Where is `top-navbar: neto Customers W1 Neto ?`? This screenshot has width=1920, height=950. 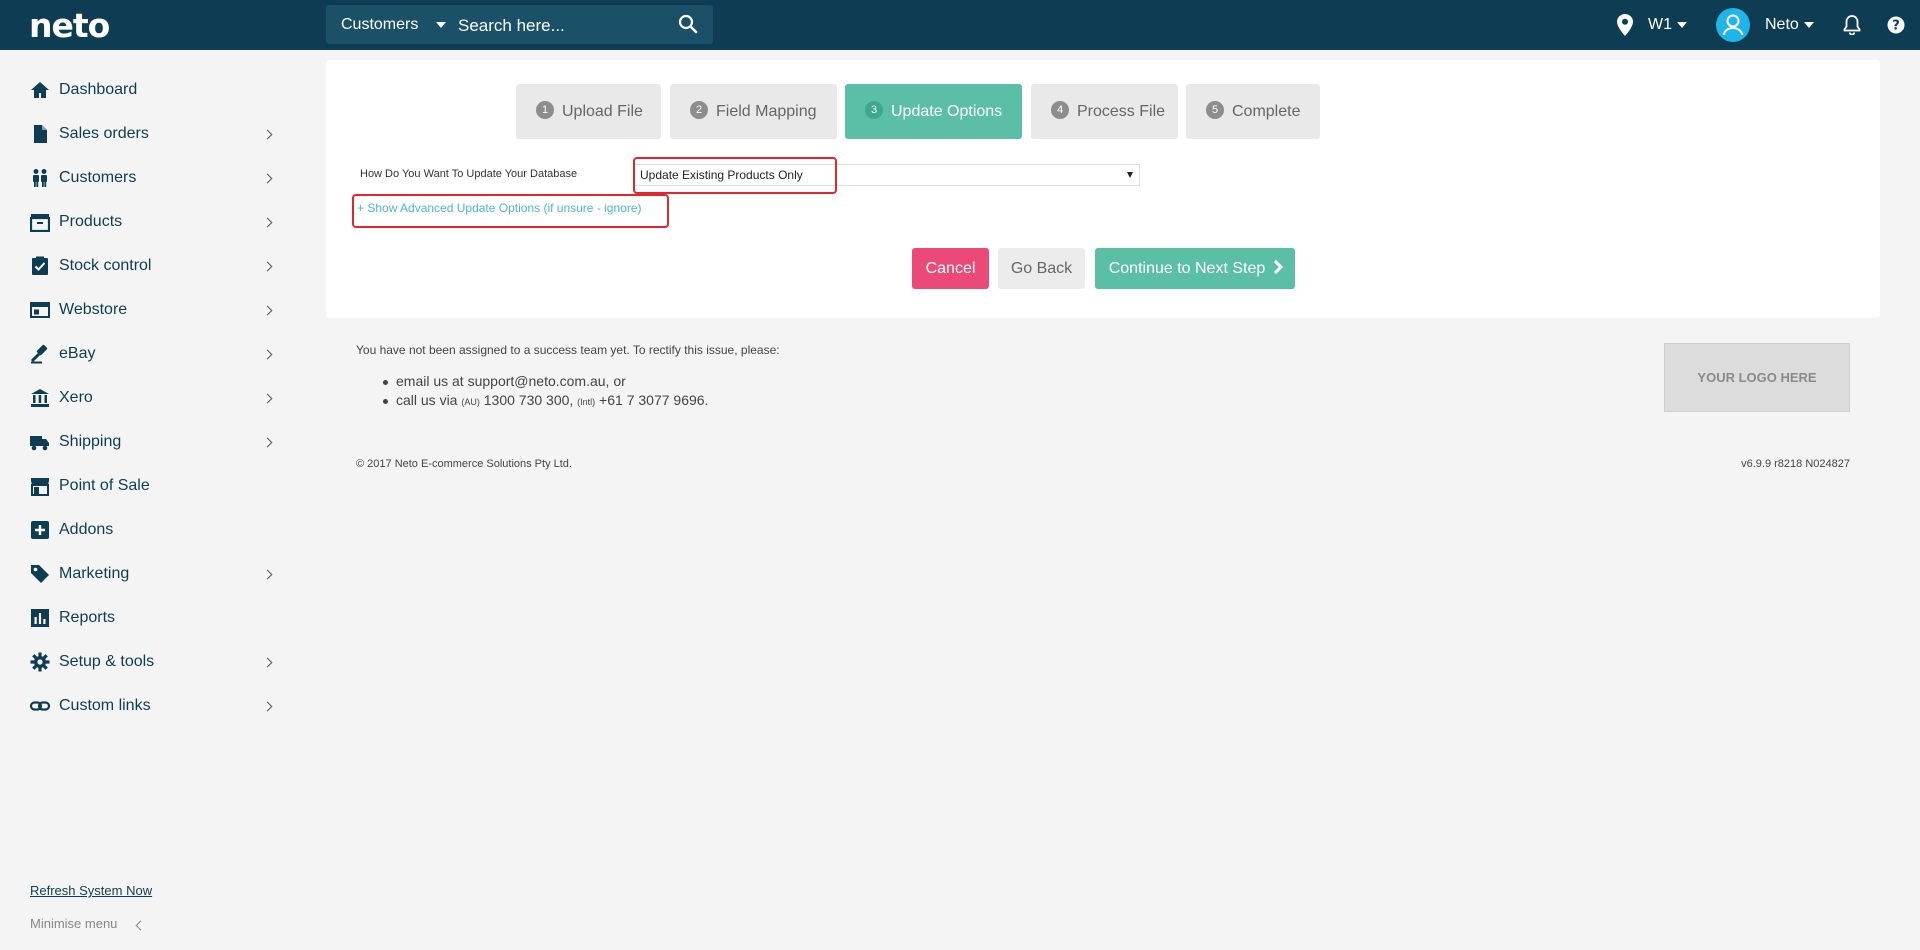 top-navbar: neto Customers W1 Neto ? is located at coordinates (960, 25).